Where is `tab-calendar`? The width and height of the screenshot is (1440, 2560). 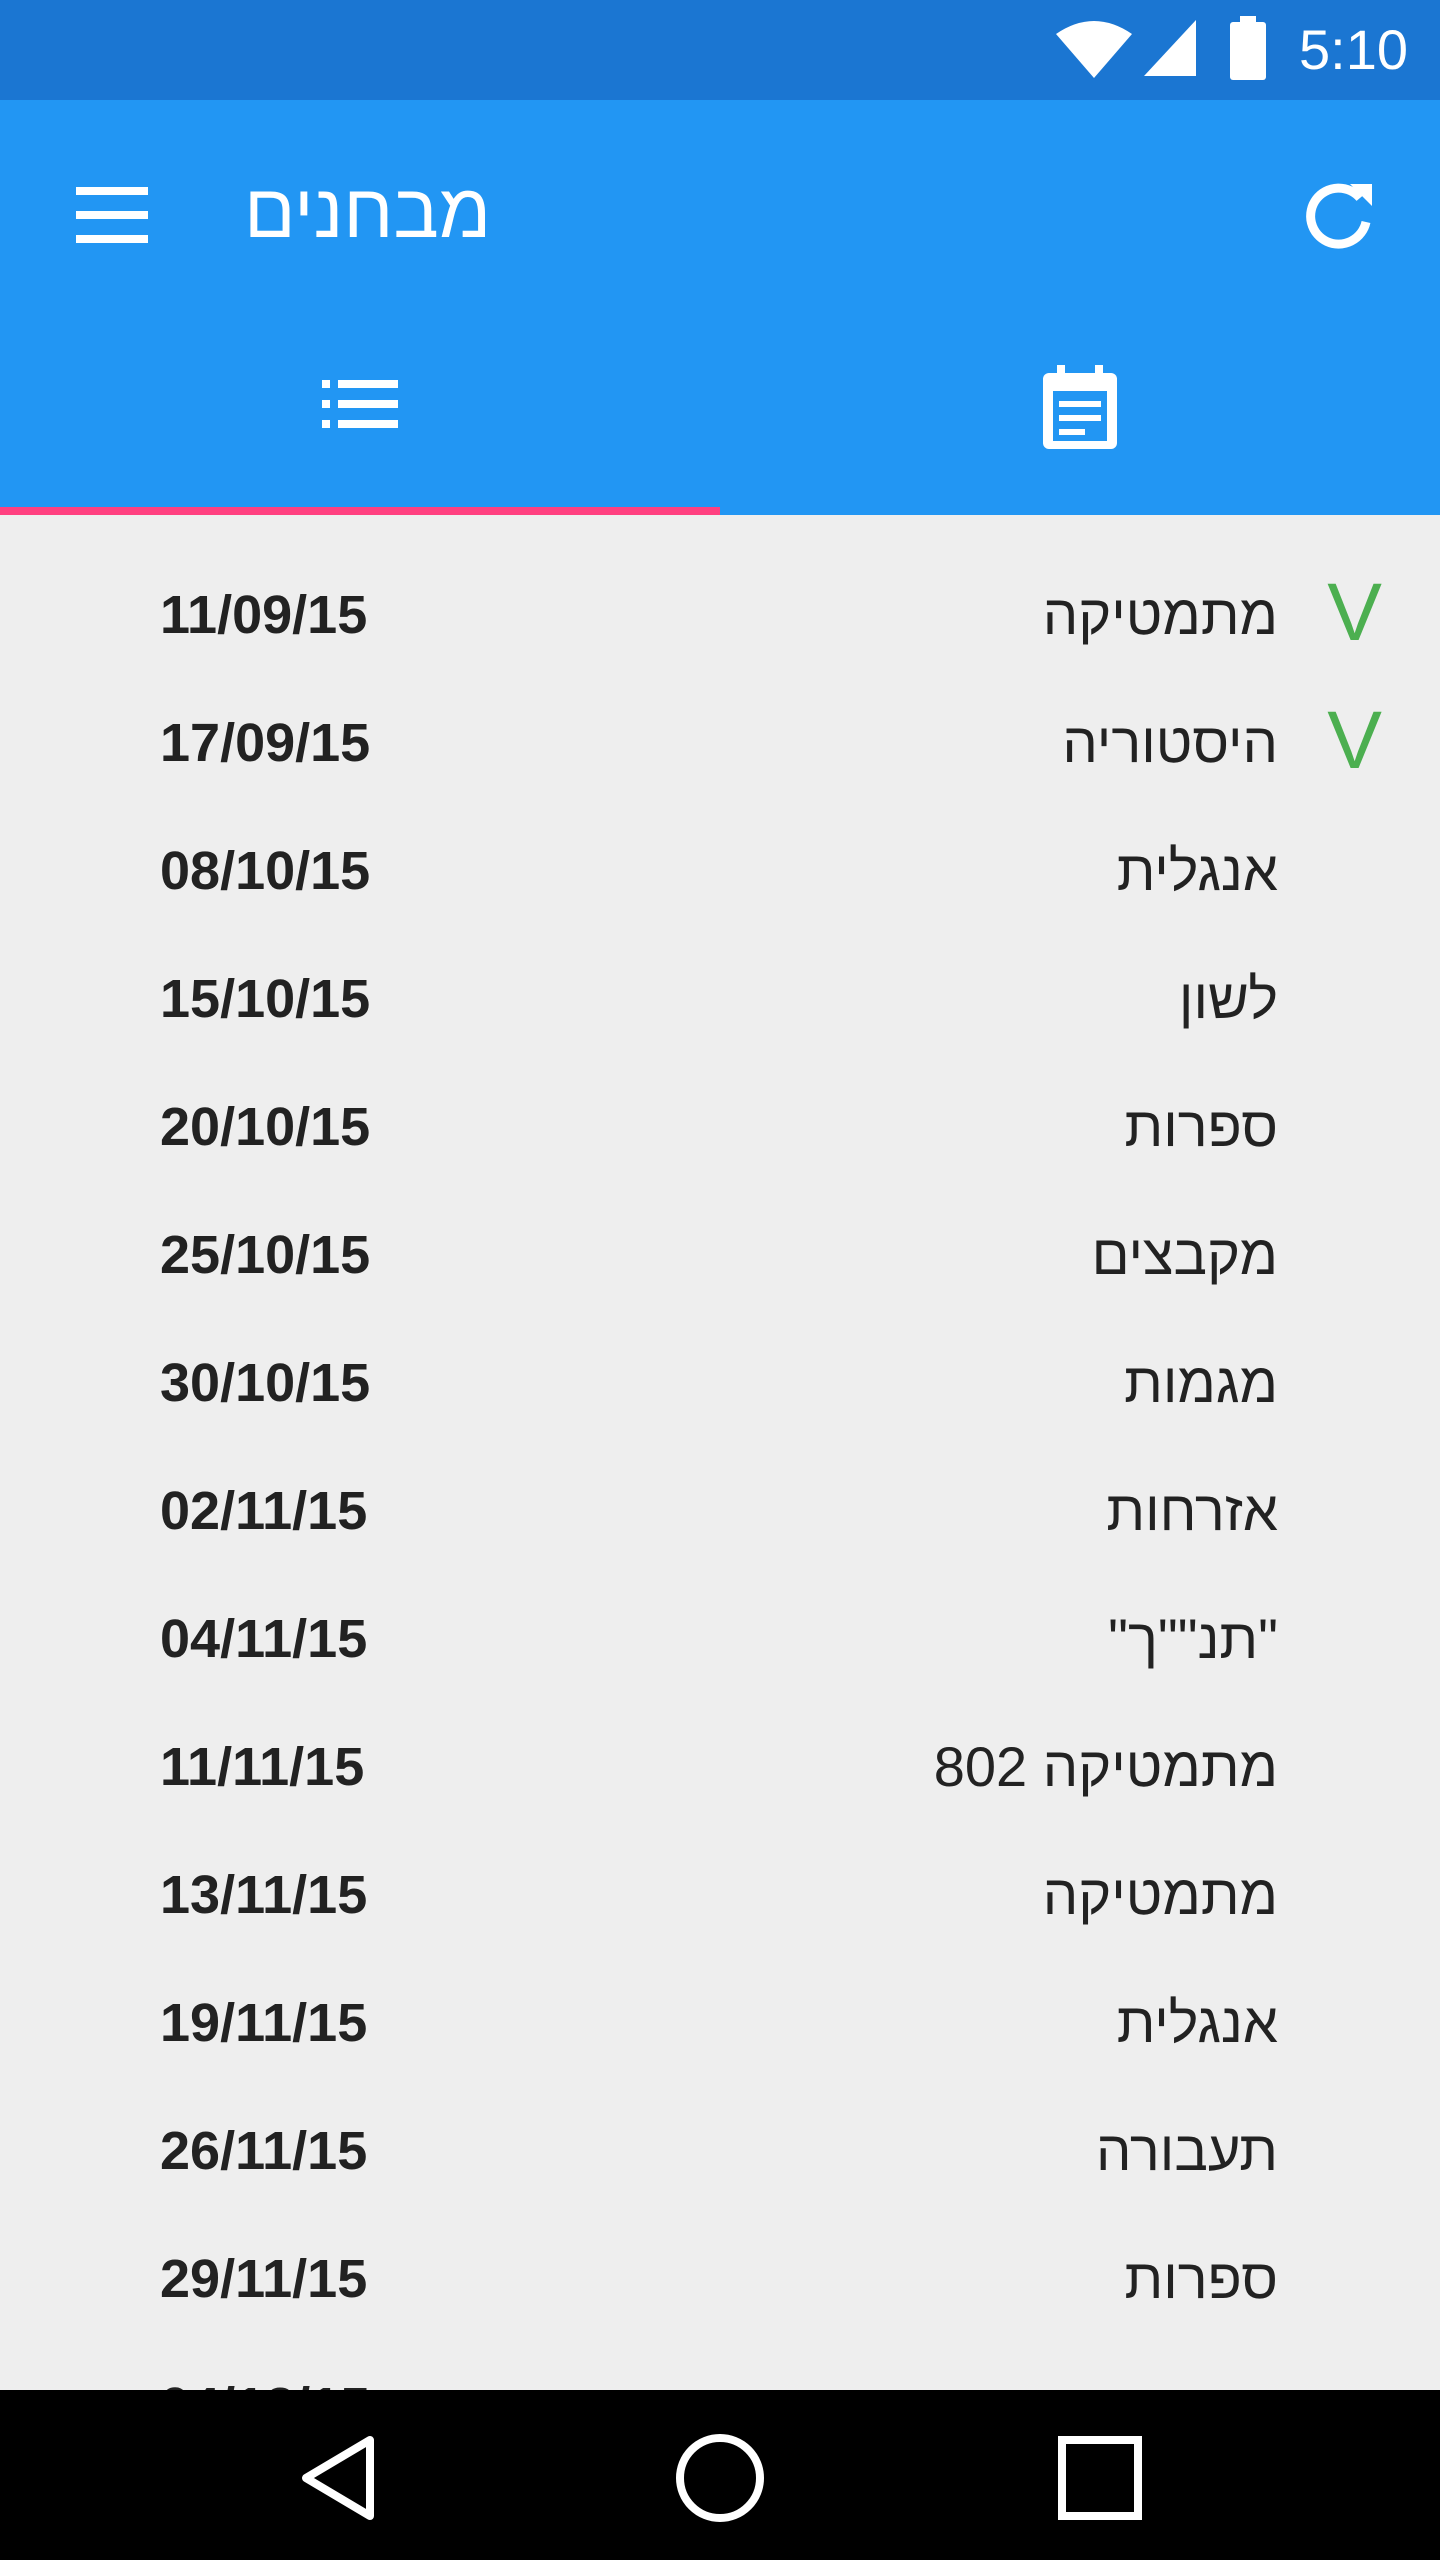 tab-calendar is located at coordinates (1080, 430).